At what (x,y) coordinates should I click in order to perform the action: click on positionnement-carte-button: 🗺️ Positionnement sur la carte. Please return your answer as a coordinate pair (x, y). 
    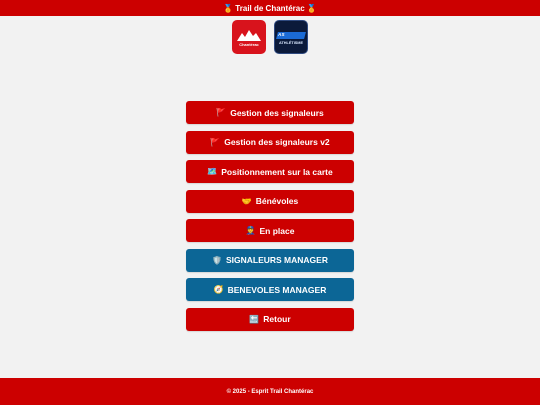
    Looking at the image, I should click on (270, 171).